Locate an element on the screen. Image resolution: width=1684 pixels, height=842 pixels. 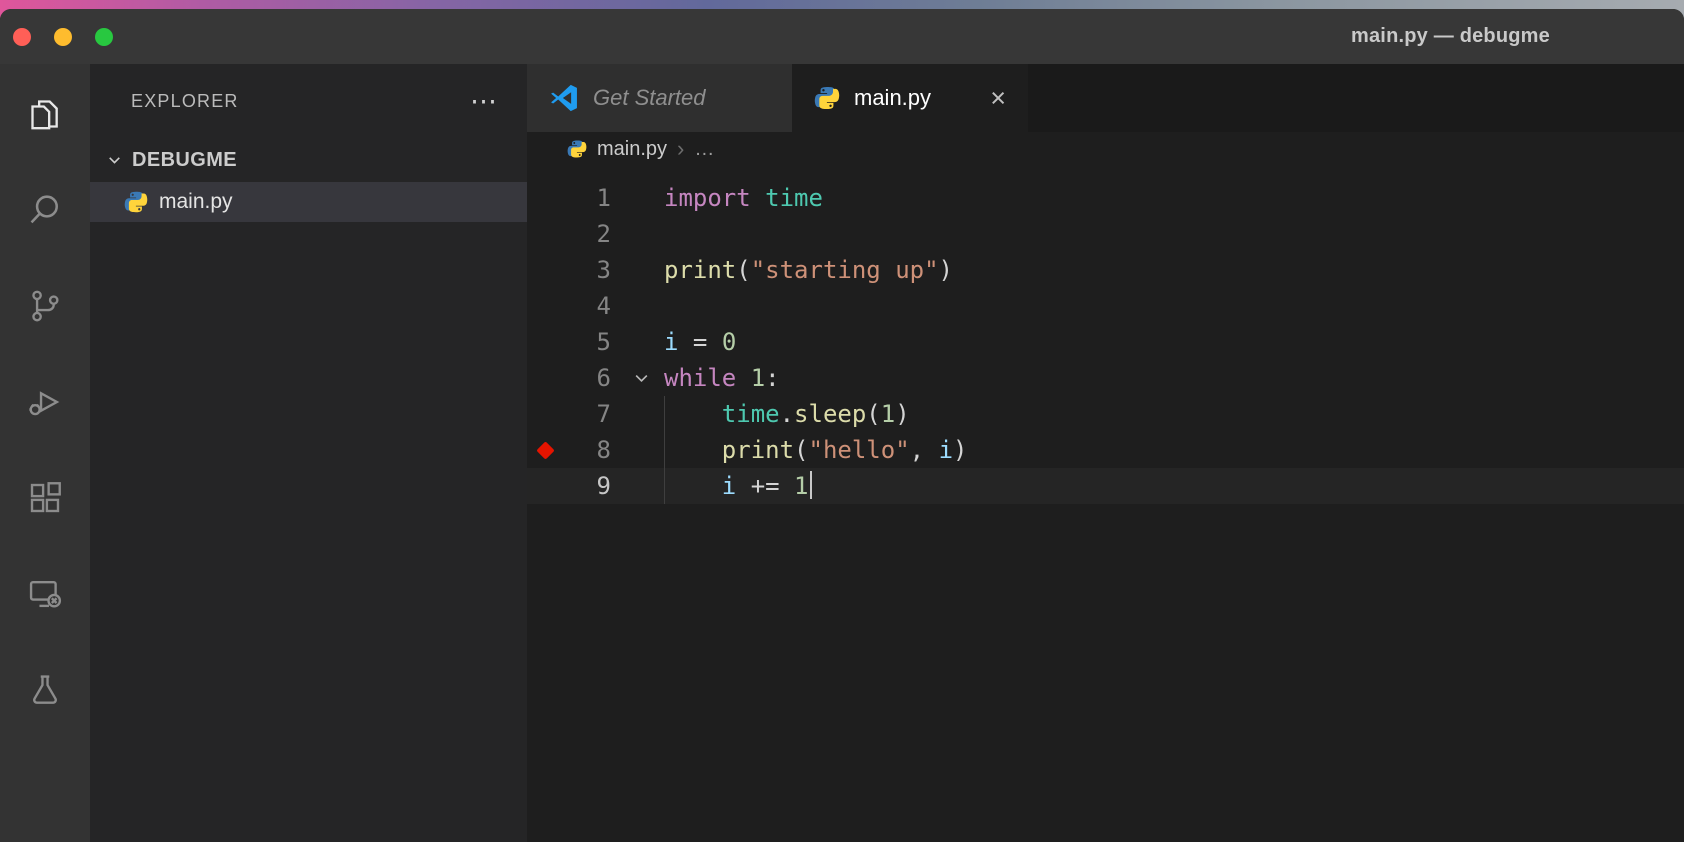
line-number: 5 is located at coordinates (603, 342).